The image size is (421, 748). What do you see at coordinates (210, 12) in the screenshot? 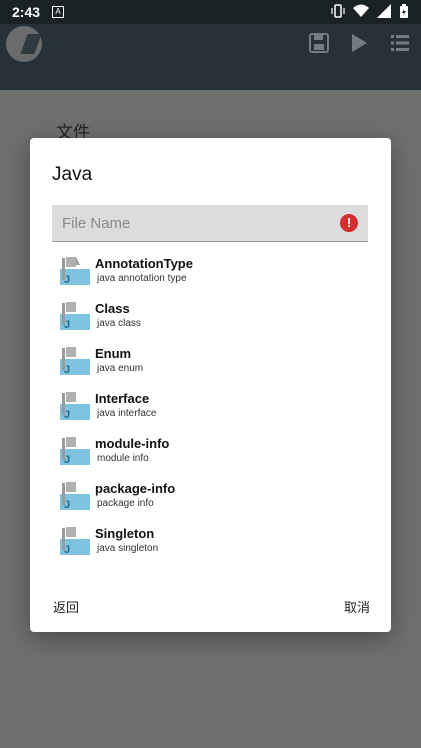
I see `status-bar: 2:43 A` at bounding box center [210, 12].